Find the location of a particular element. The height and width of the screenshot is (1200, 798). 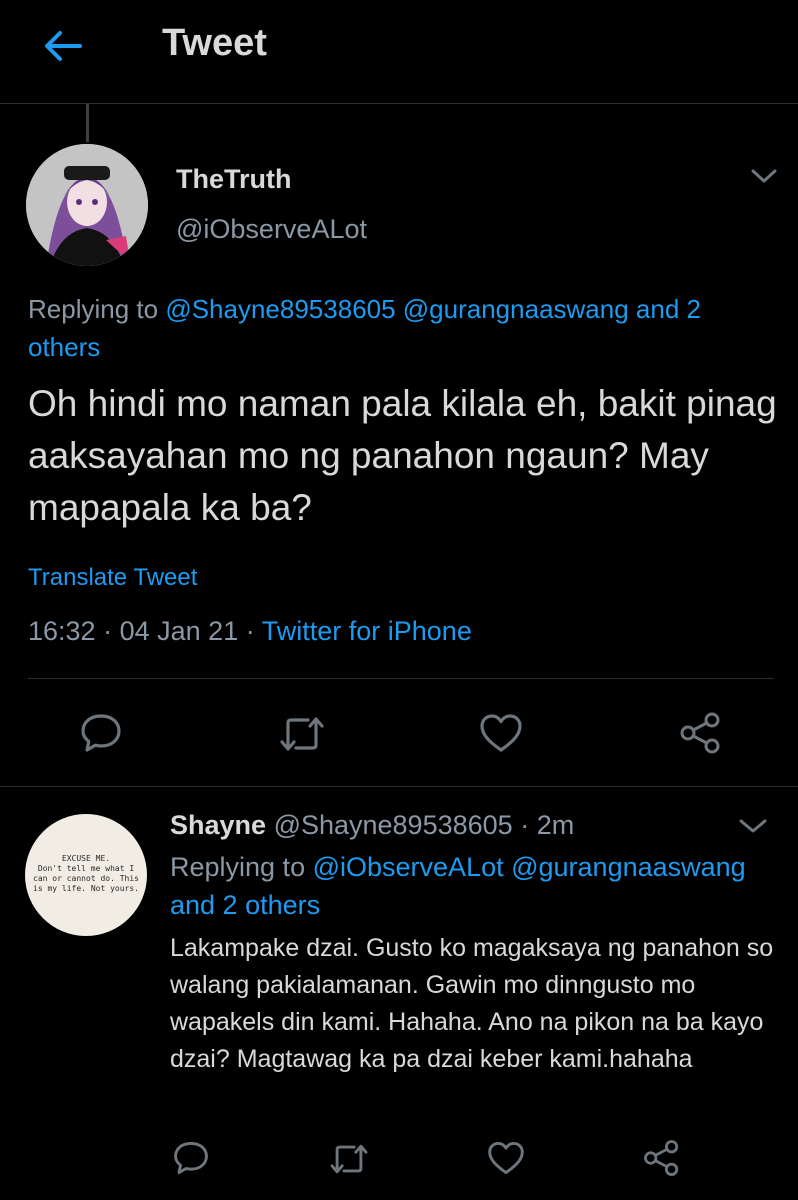

reply-author-line: Shayne @Shayne89538605 · 2m is located at coordinates (372, 825).